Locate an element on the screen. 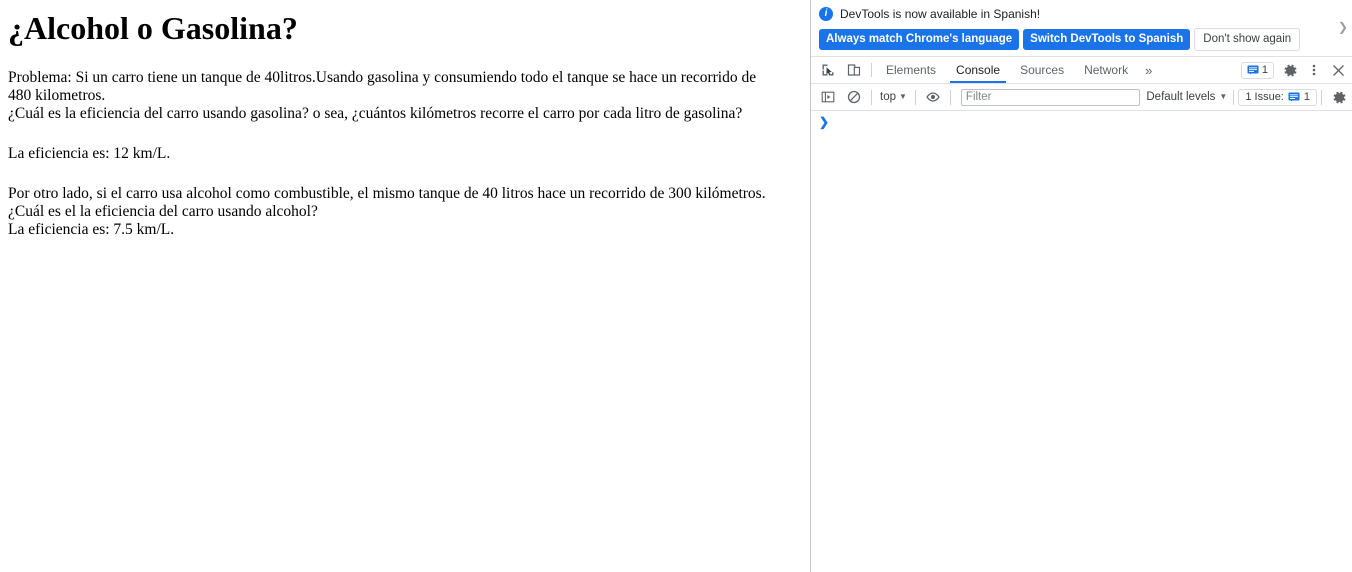  tab-sources: Sources is located at coordinates (1042, 70).